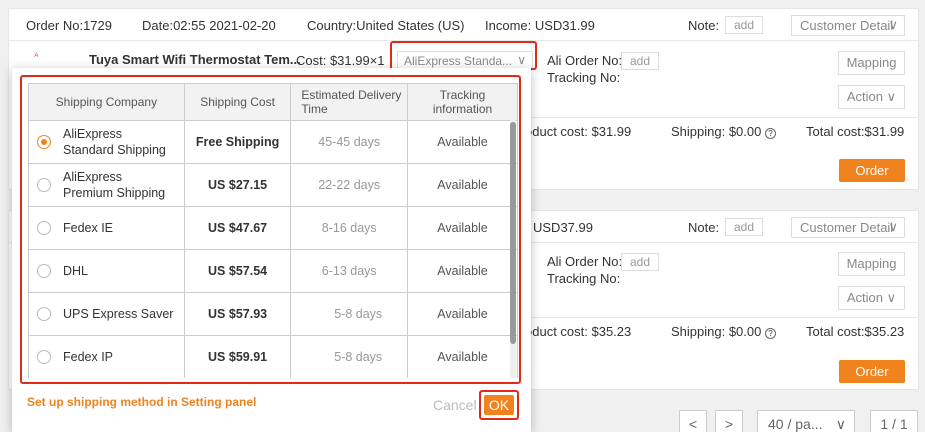 The height and width of the screenshot is (432, 925). I want to click on shipping-company-name: AliExpress Premium Shipping, so click(114, 185).